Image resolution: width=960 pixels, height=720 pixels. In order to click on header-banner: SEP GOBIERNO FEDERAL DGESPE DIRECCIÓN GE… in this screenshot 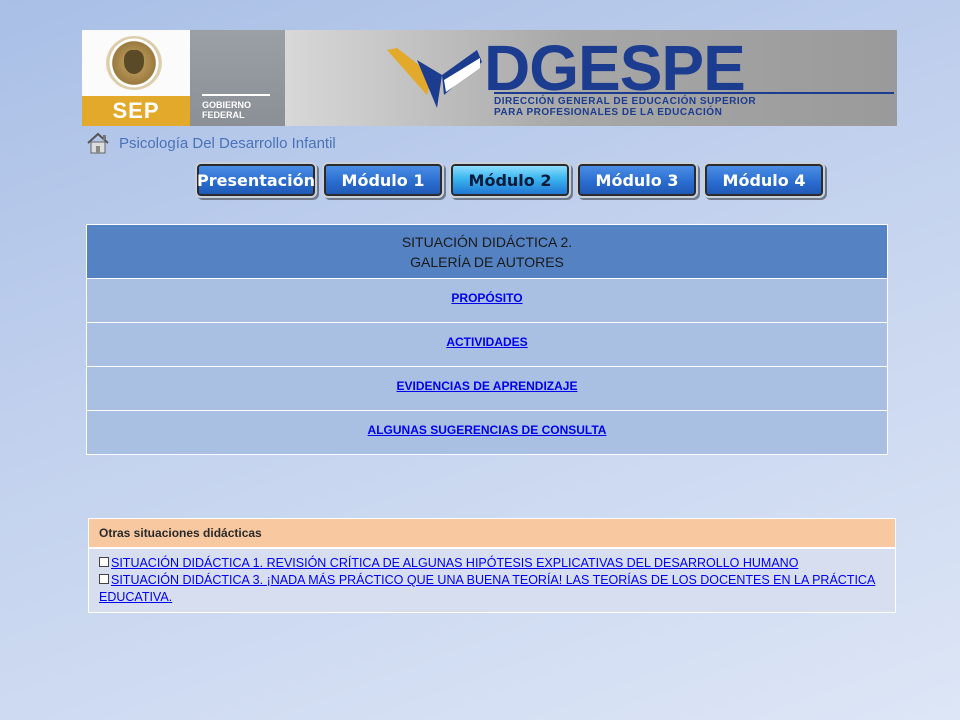, I will do `click(489, 78)`.